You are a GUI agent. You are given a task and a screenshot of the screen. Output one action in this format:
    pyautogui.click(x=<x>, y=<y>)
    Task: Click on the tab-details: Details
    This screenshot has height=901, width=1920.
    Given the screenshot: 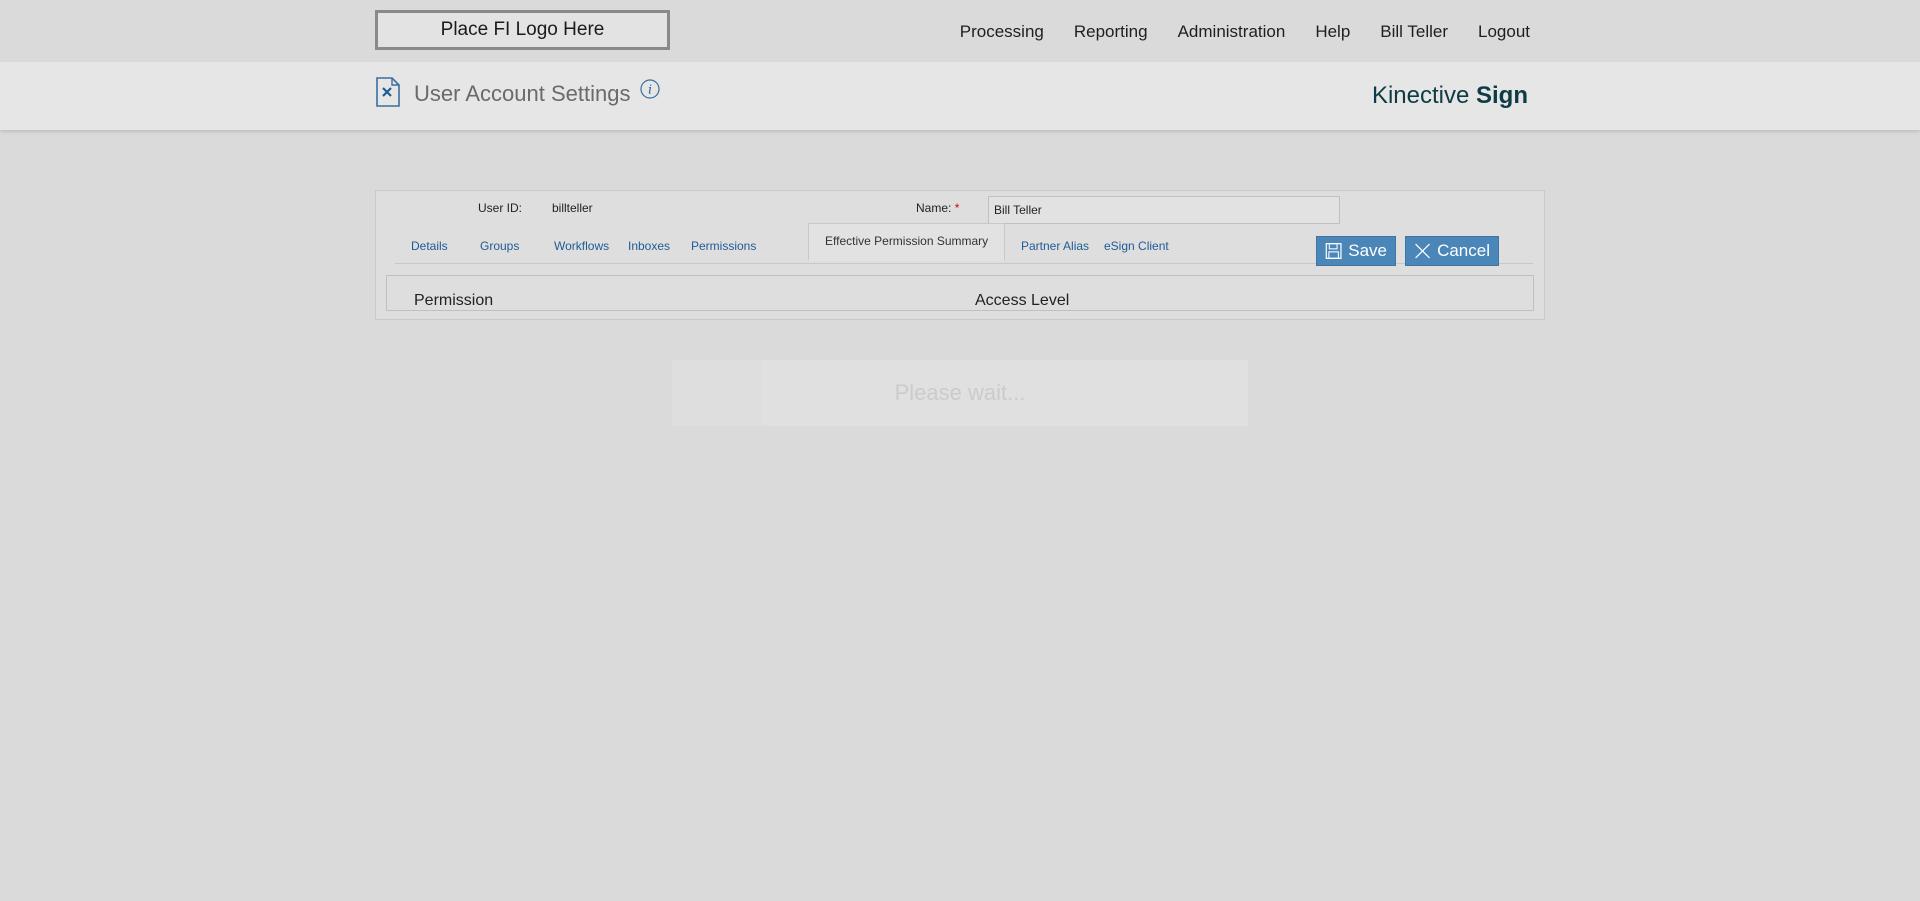 What is the action you would take?
    pyautogui.click(x=429, y=246)
    